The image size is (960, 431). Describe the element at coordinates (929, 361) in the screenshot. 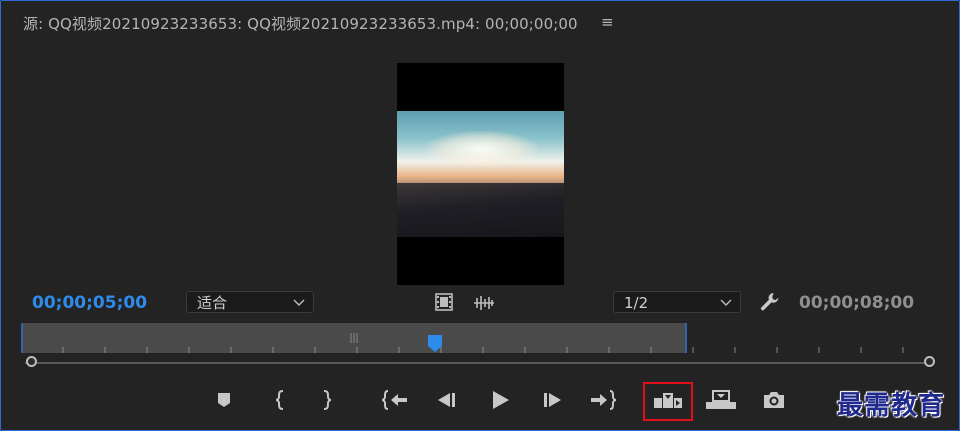

I see `zoom-scrollbar-right-handle` at that location.